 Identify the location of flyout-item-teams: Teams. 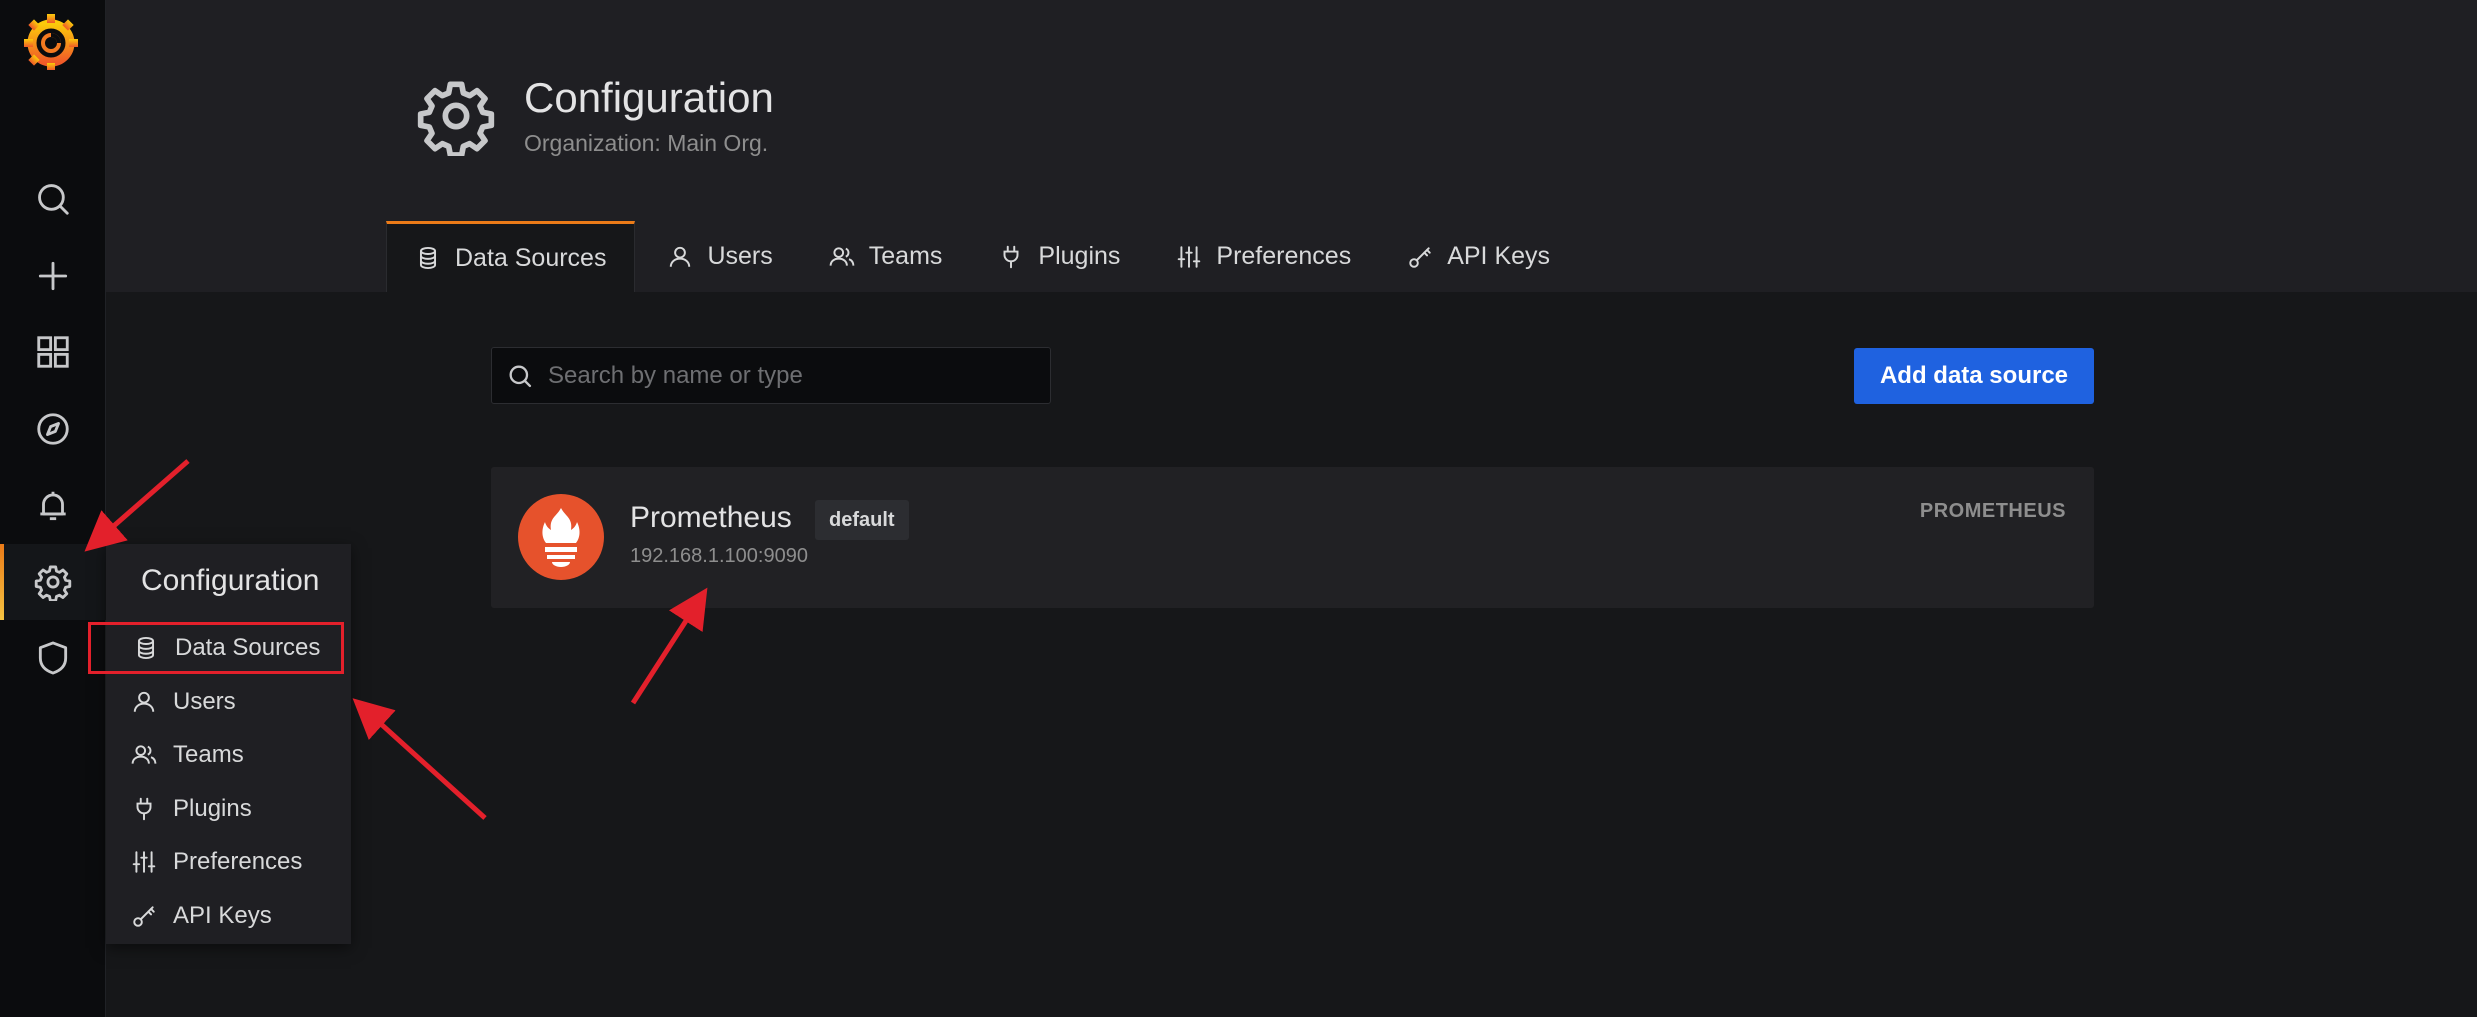
(236, 755).